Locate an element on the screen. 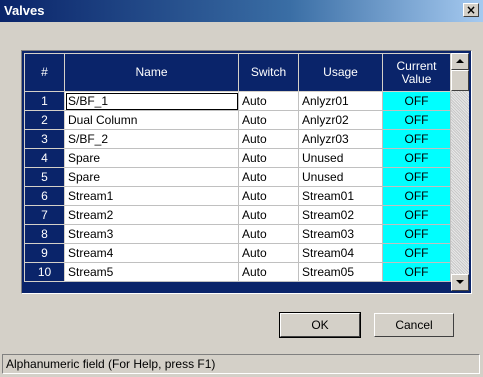 The image size is (483, 377). scroll-down-button is located at coordinates (460, 282).